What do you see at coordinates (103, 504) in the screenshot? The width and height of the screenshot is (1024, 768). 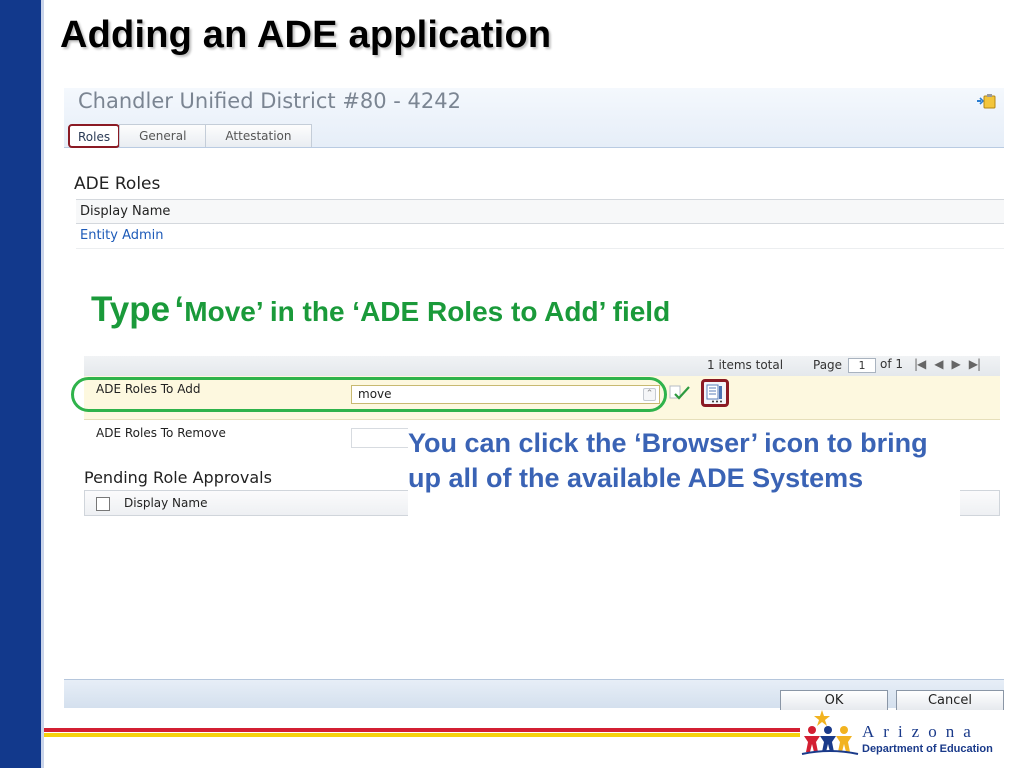 I see `select-all-checkbox` at bounding box center [103, 504].